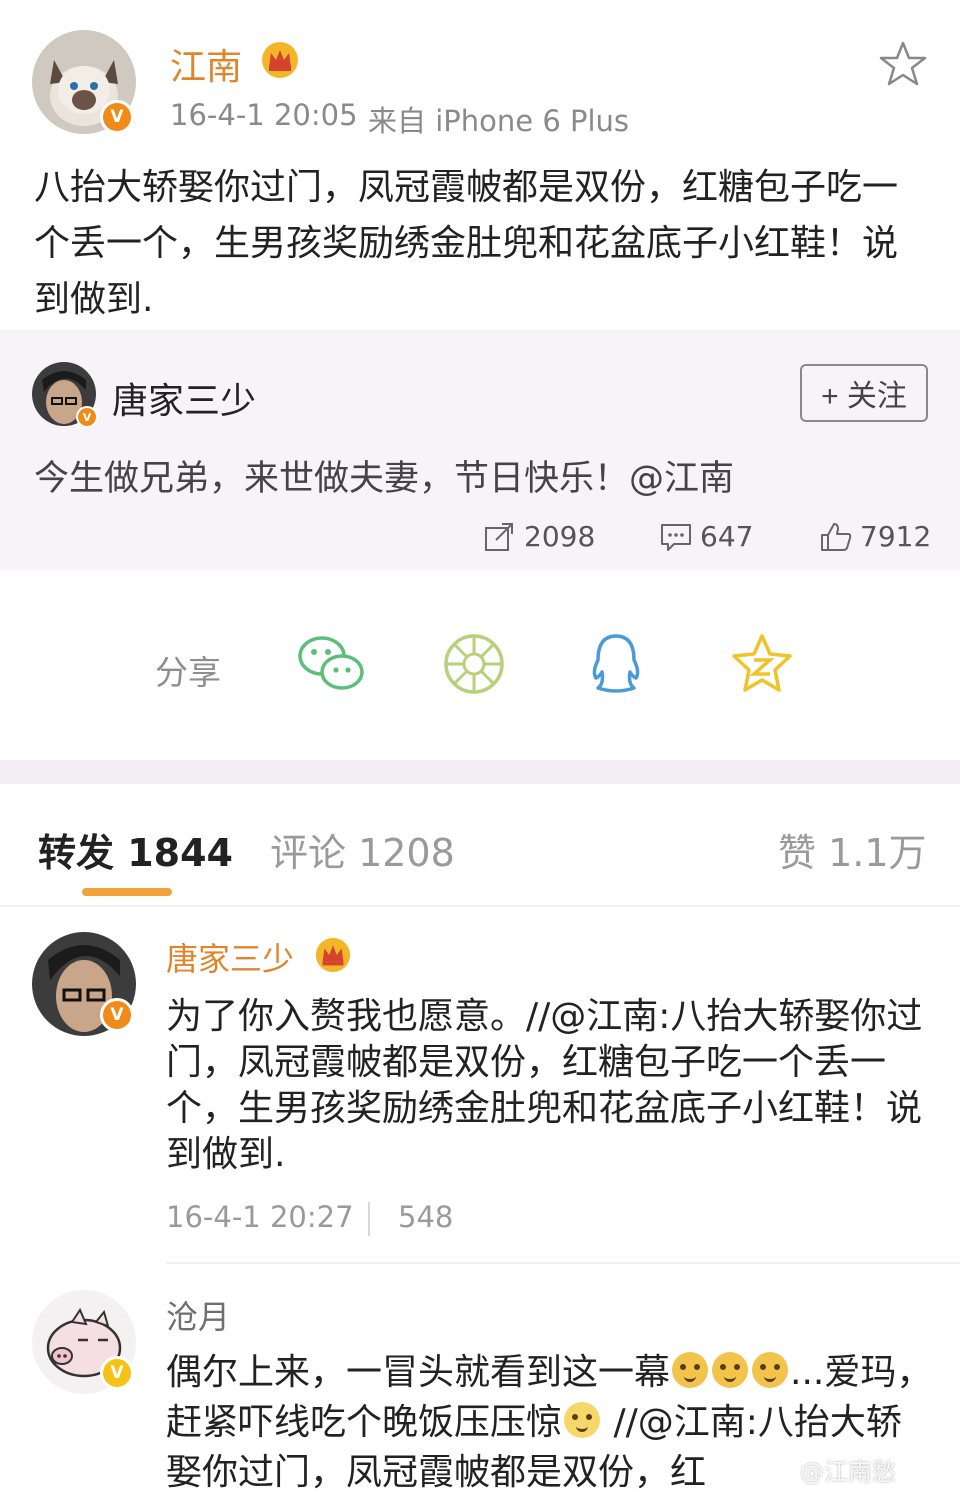  What do you see at coordinates (560, 536) in the screenshot?
I see `repost-count: 2098` at bounding box center [560, 536].